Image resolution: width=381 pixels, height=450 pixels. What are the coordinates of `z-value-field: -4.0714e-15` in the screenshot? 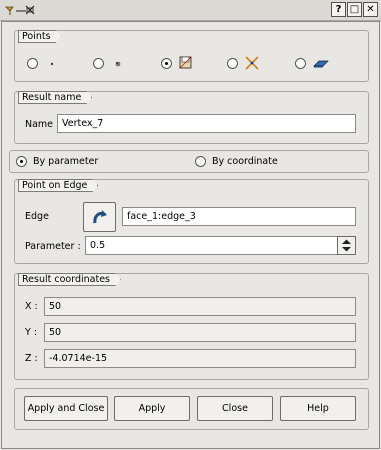 It's located at (200, 358).